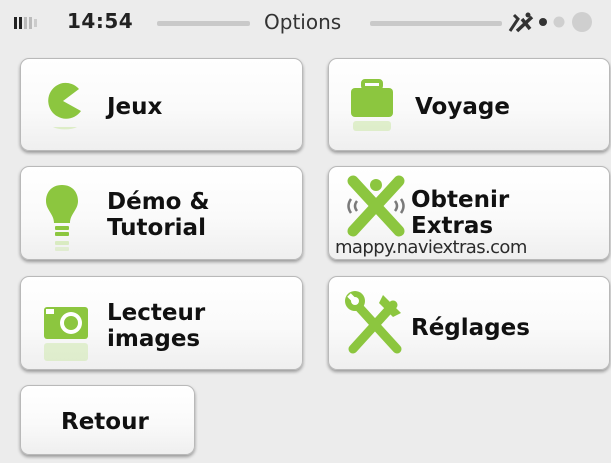  I want to click on image-viewer-label: Lecteur images, so click(156, 326).